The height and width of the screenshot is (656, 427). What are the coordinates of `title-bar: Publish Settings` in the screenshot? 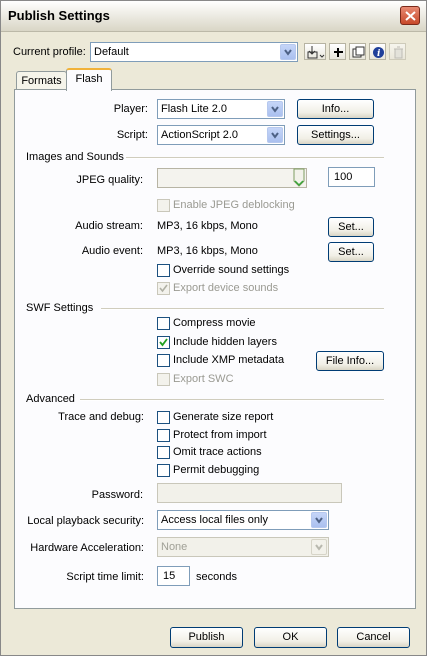 It's located at (213, 16).